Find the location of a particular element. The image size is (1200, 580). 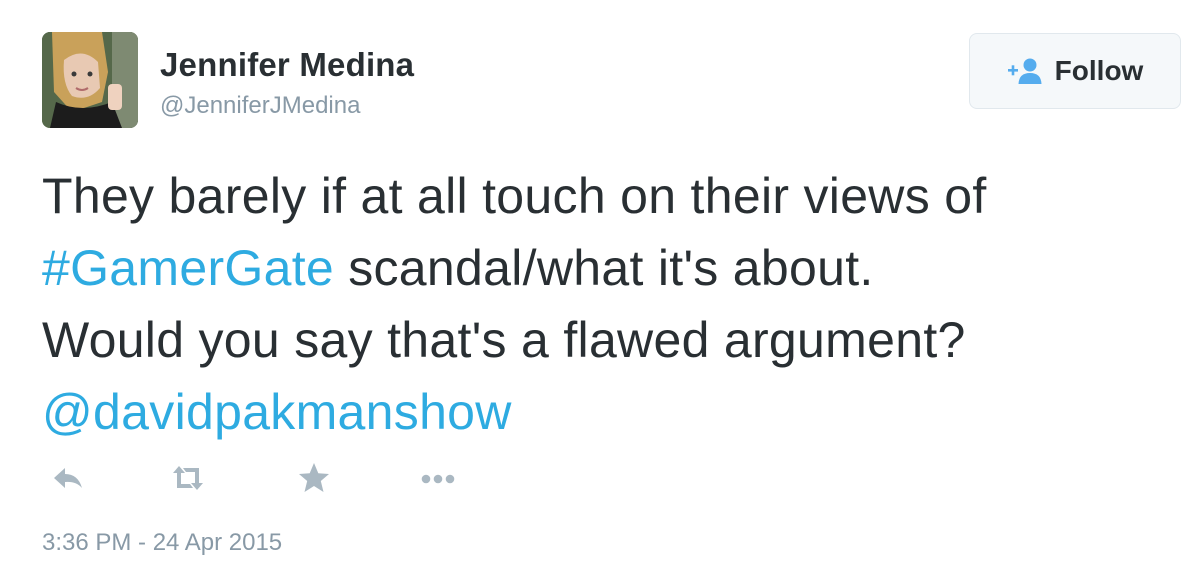

more-dots-icon is located at coordinates (438, 479).